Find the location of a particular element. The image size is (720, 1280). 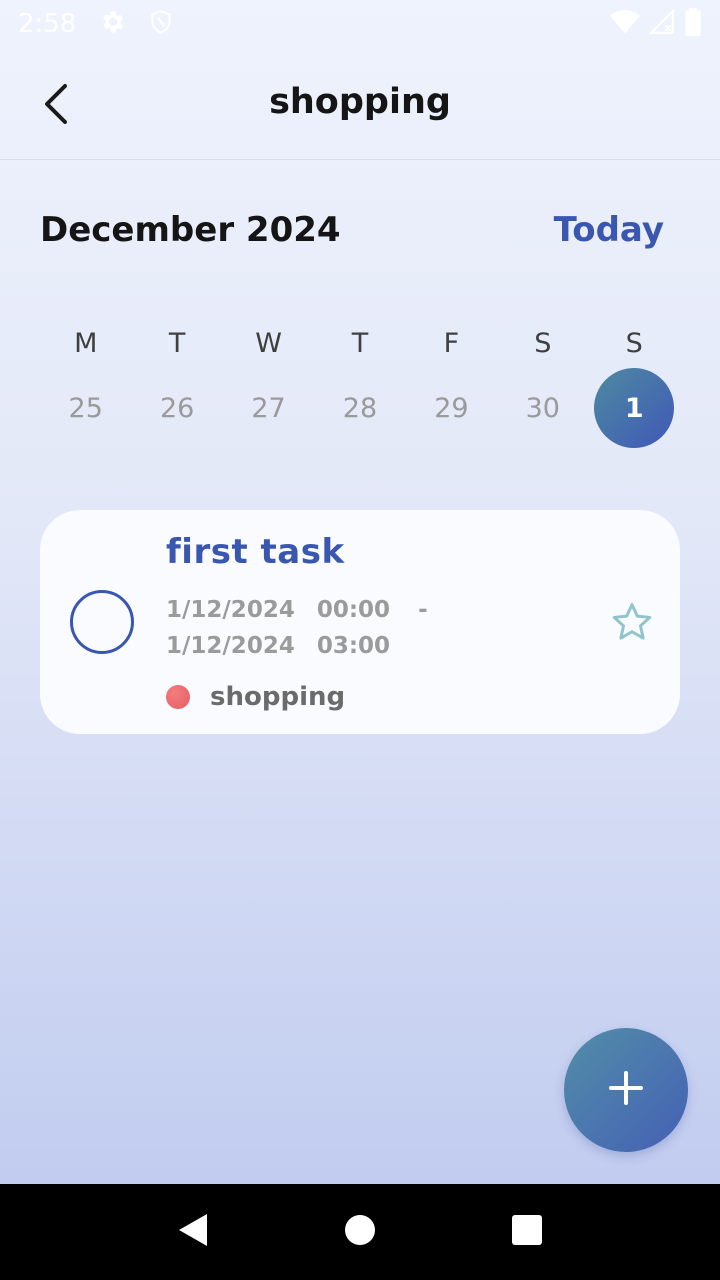

month-header: December 2024 Today is located at coordinates (352, 230).